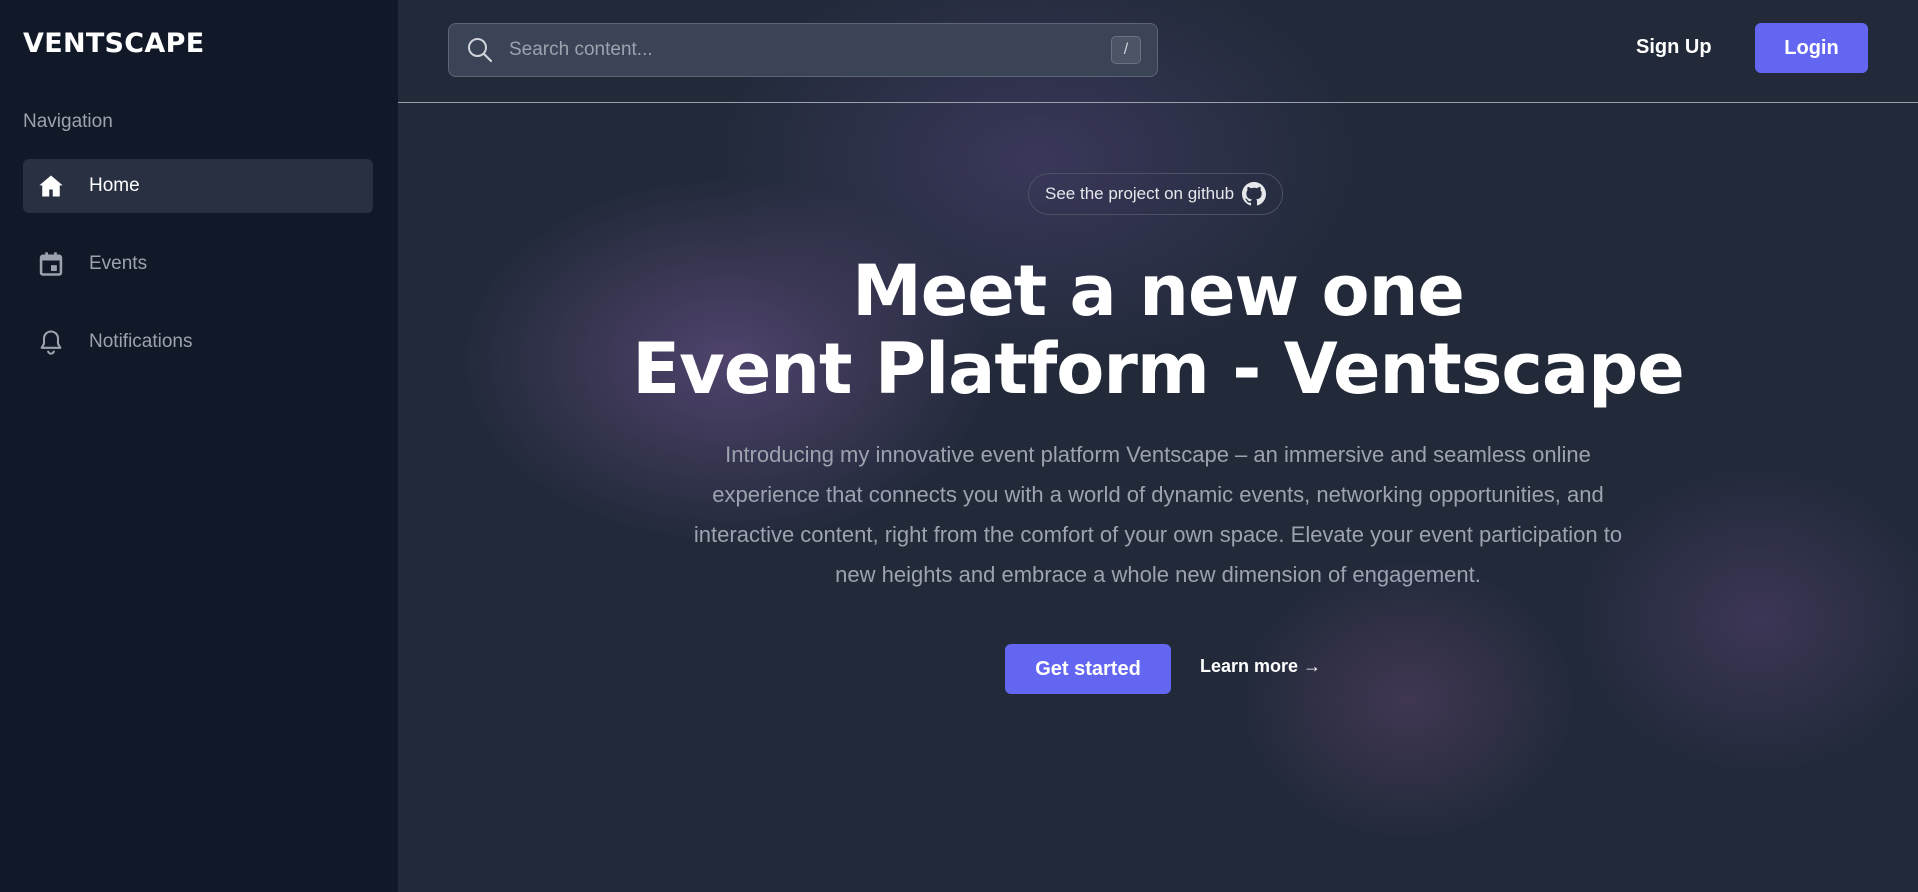  Describe the element at coordinates (1140, 193) in the screenshot. I see `github-link-label: See the project on github` at that location.